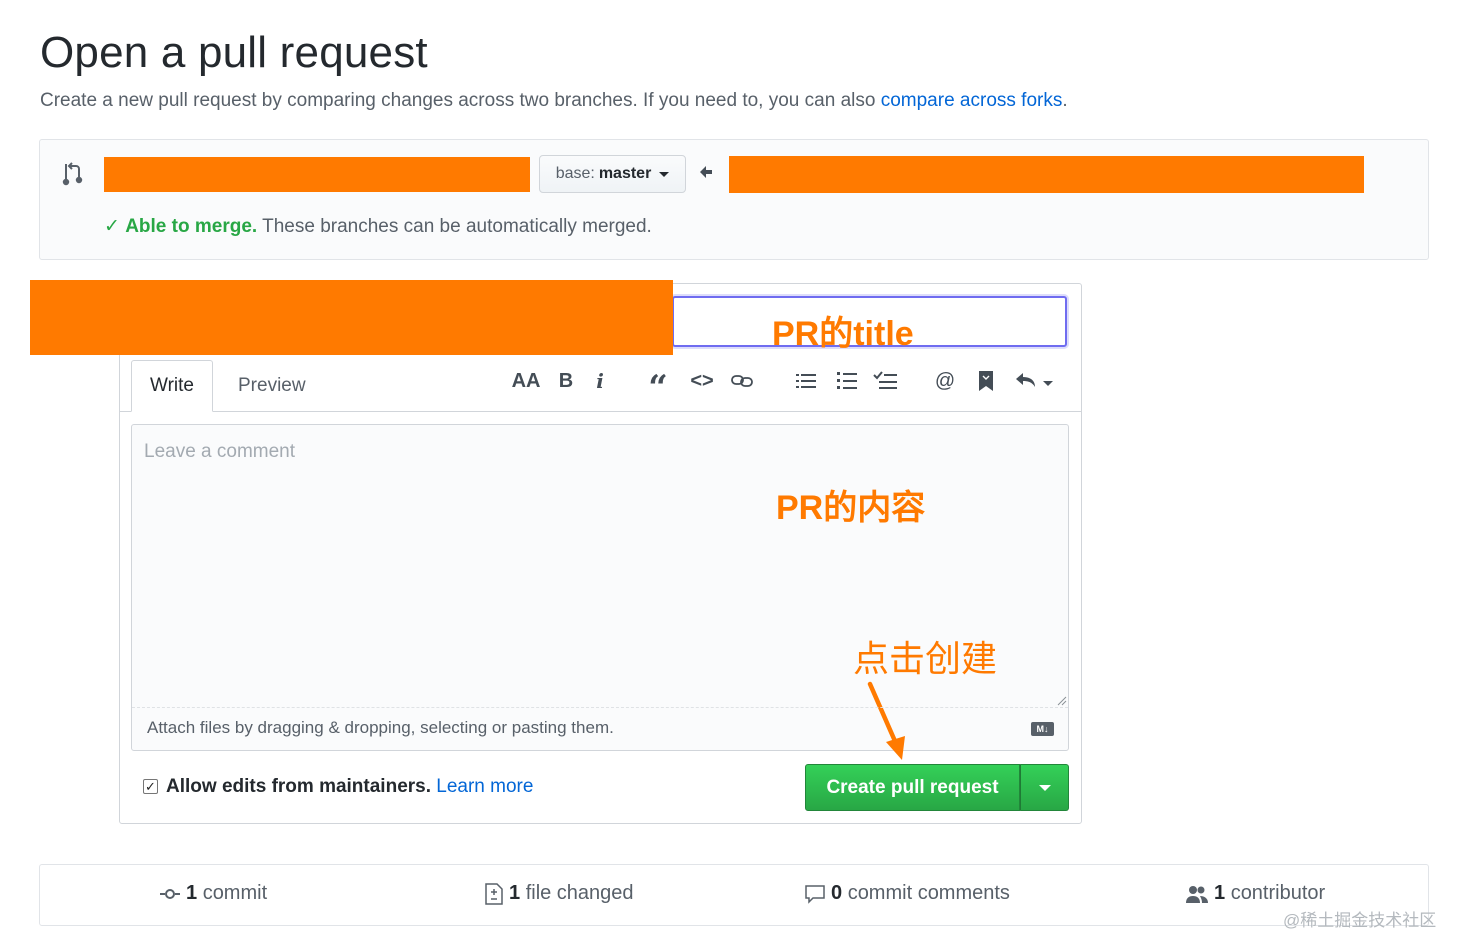 This screenshot has height=952, width=1468. Describe the element at coordinates (191, 226) in the screenshot. I see `merge-status: Able to merge.` at that location.